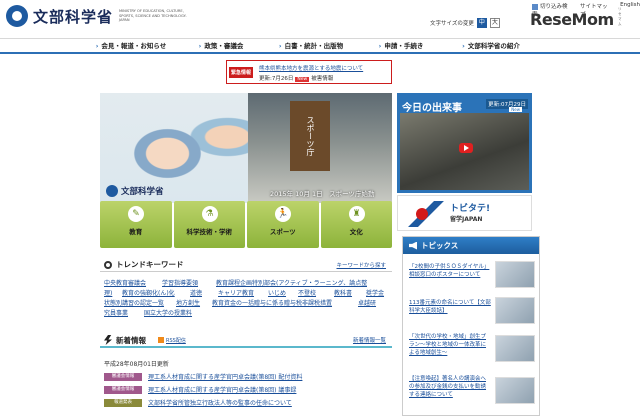  I want to click on keyword-link: 教科書, so click(343, 292).